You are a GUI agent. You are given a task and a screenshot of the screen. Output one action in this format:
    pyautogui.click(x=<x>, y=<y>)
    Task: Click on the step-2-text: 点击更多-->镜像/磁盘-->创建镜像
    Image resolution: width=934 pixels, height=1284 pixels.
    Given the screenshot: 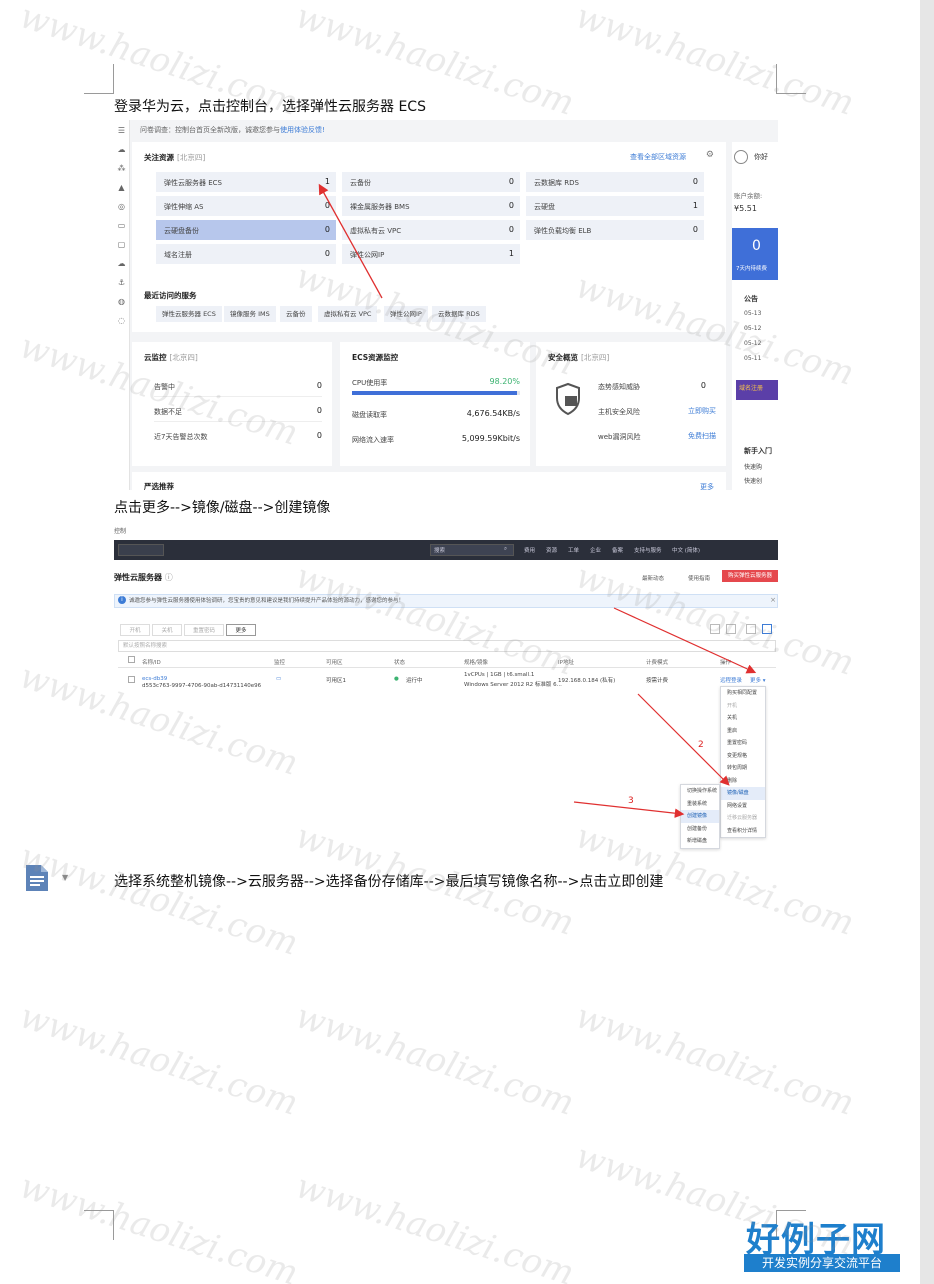 What is the action you would take?
    pyautogui.click(x=222, y=508)
    